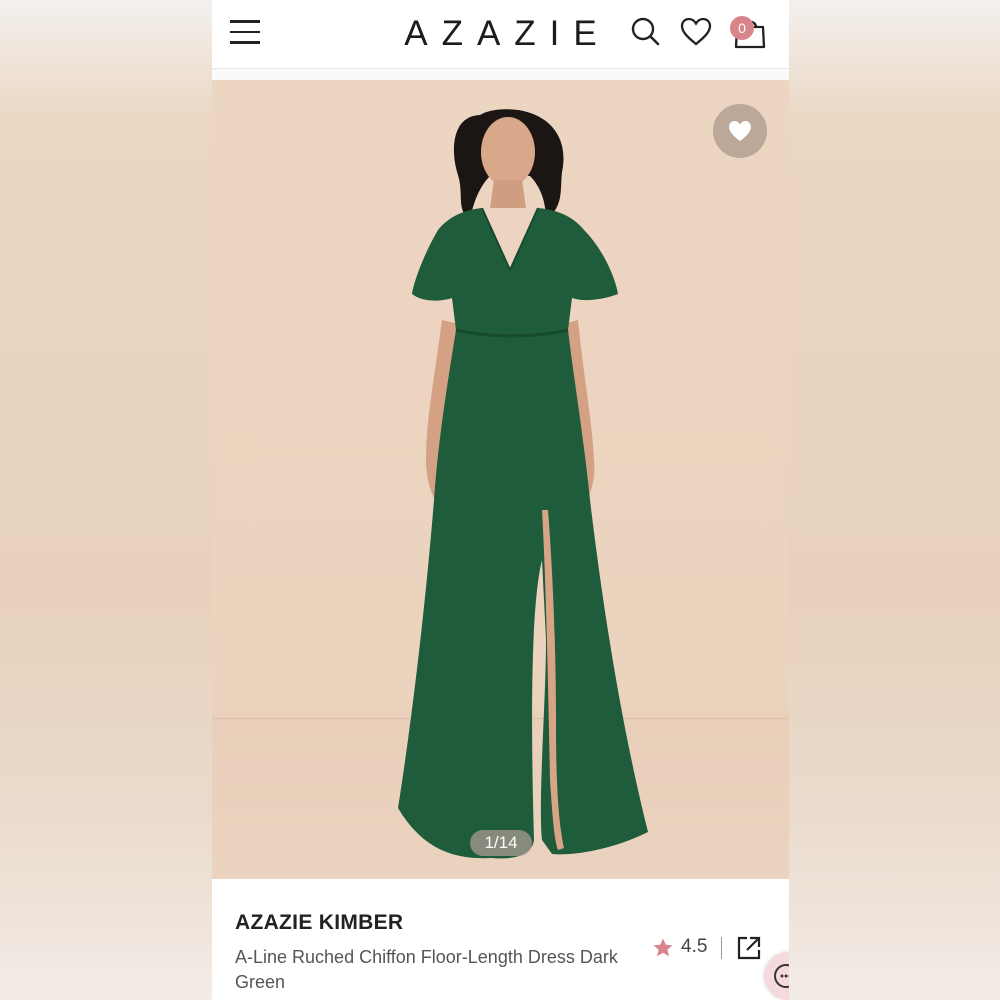  Describe the element at coordinates (500, 34) in the screenshot. I see `site-header: AZAZIE 0` at that location.